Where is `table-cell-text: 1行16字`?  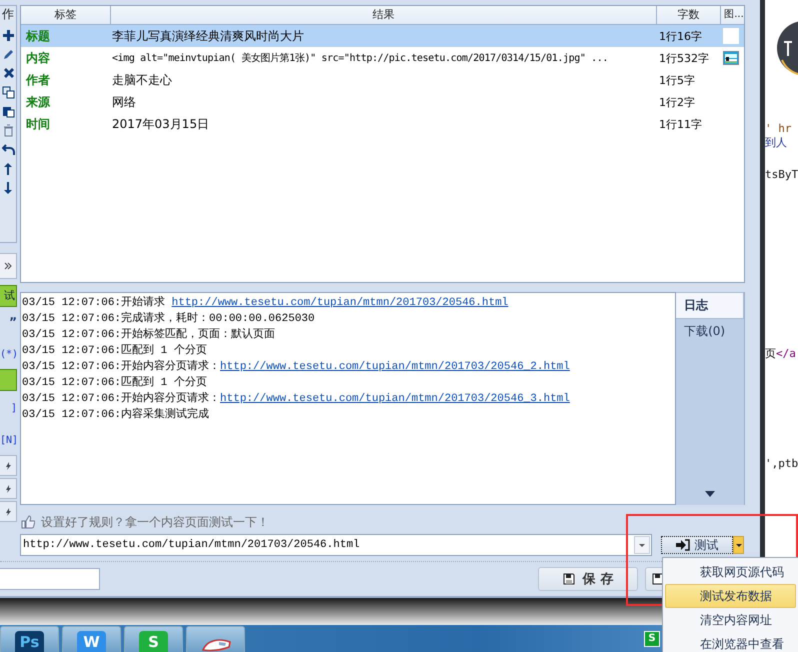
table-cell-text: 1行16字 is located at coordinates (680, 36).